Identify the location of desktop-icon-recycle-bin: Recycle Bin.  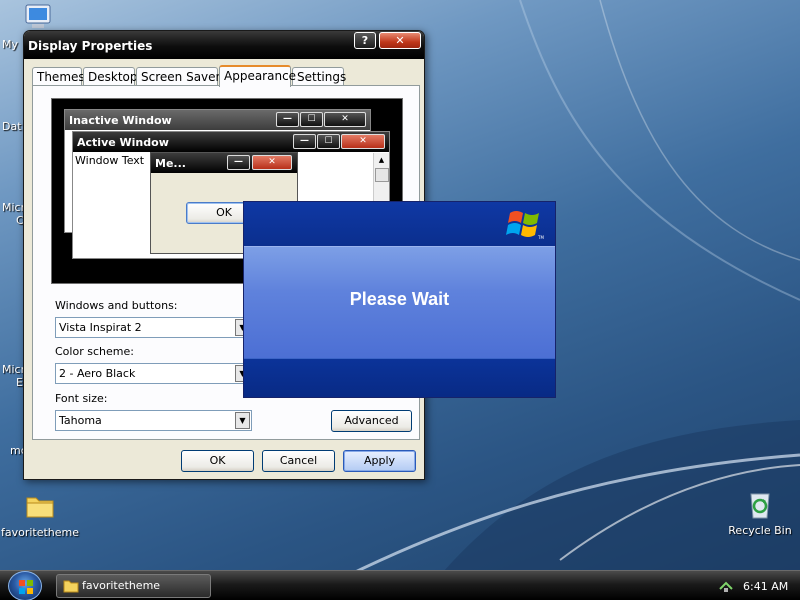
(760, 512).